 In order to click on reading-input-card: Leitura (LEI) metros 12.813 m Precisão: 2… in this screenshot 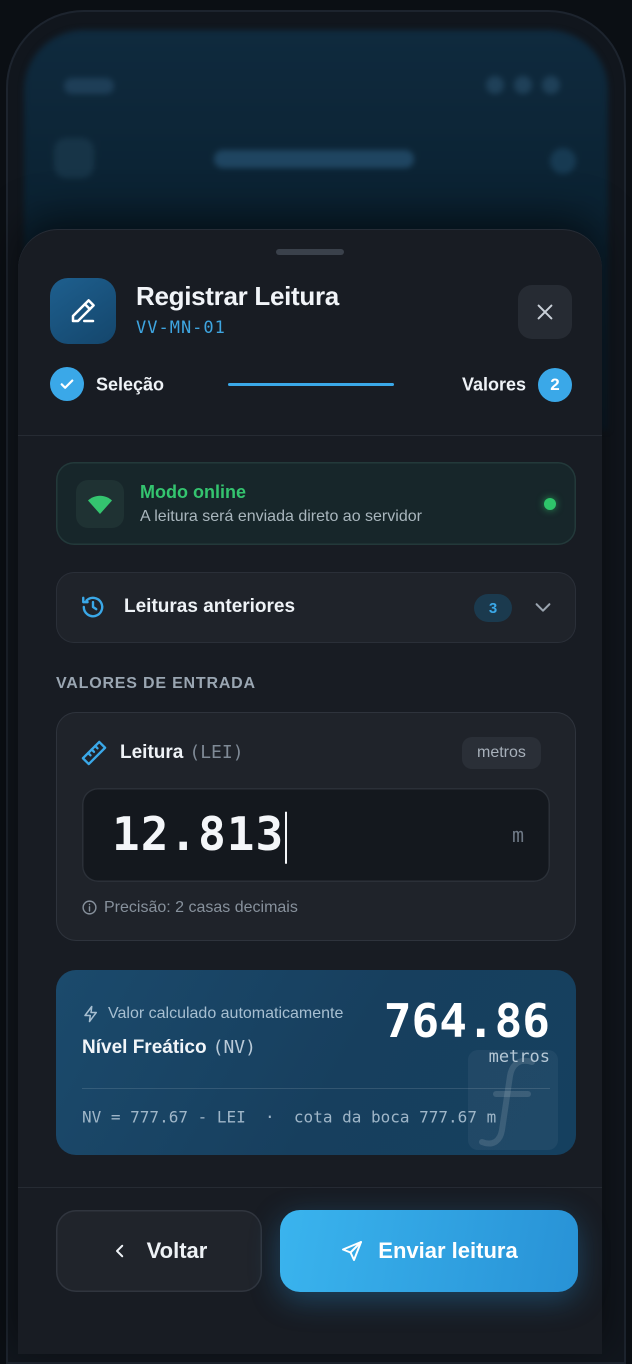, I will do `click(316, 826)`.